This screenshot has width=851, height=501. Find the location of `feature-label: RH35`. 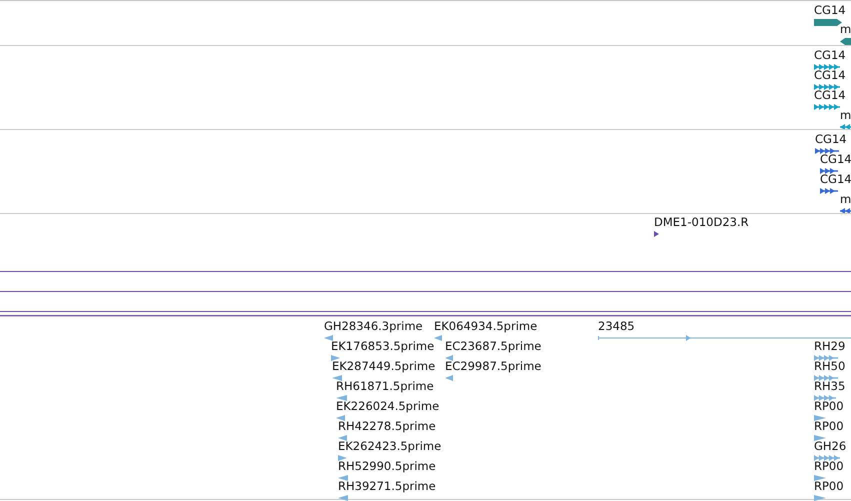

feature-label: RH35 is located at coordinates (830, 386).